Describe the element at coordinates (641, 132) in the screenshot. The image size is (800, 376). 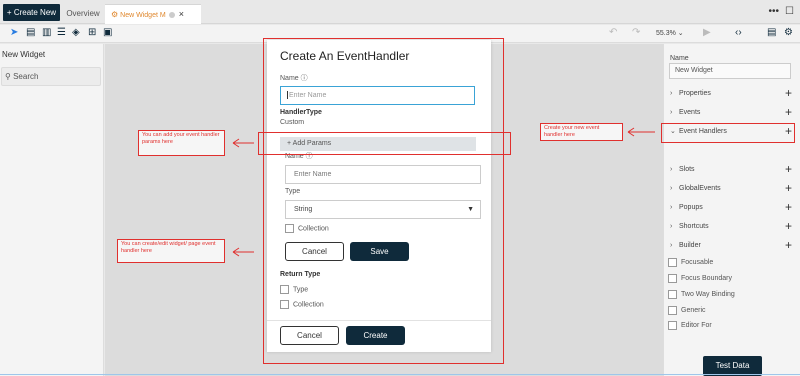
I see `arrow-to-create-note` at that location.